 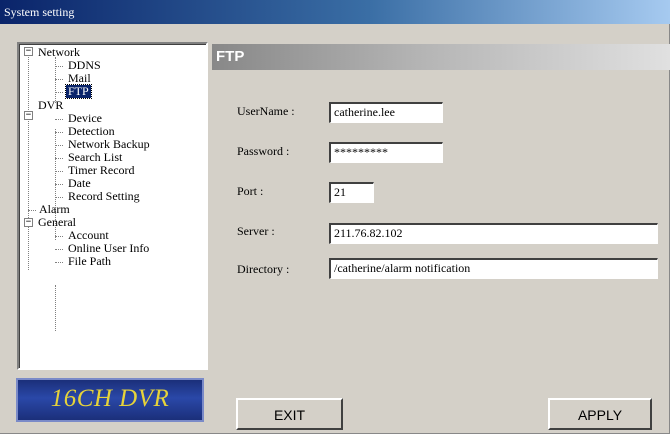 I want to click on tree-item-dvr: DVR, so click(x=50, y=105).